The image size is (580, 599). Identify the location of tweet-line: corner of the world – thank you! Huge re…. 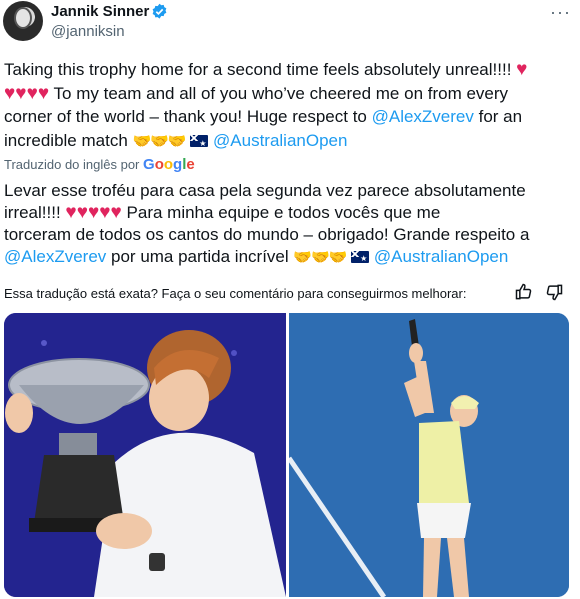
(263, 116).